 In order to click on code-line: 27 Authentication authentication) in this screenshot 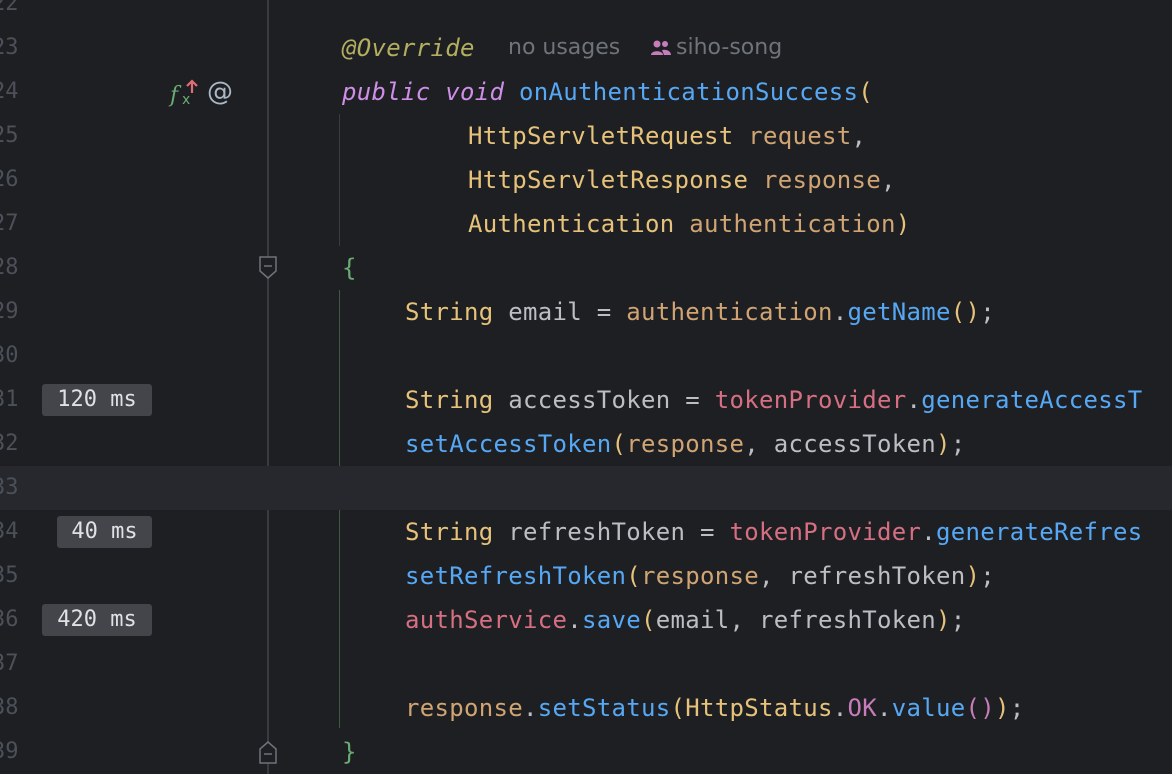, I will do `click(586, 224)`.